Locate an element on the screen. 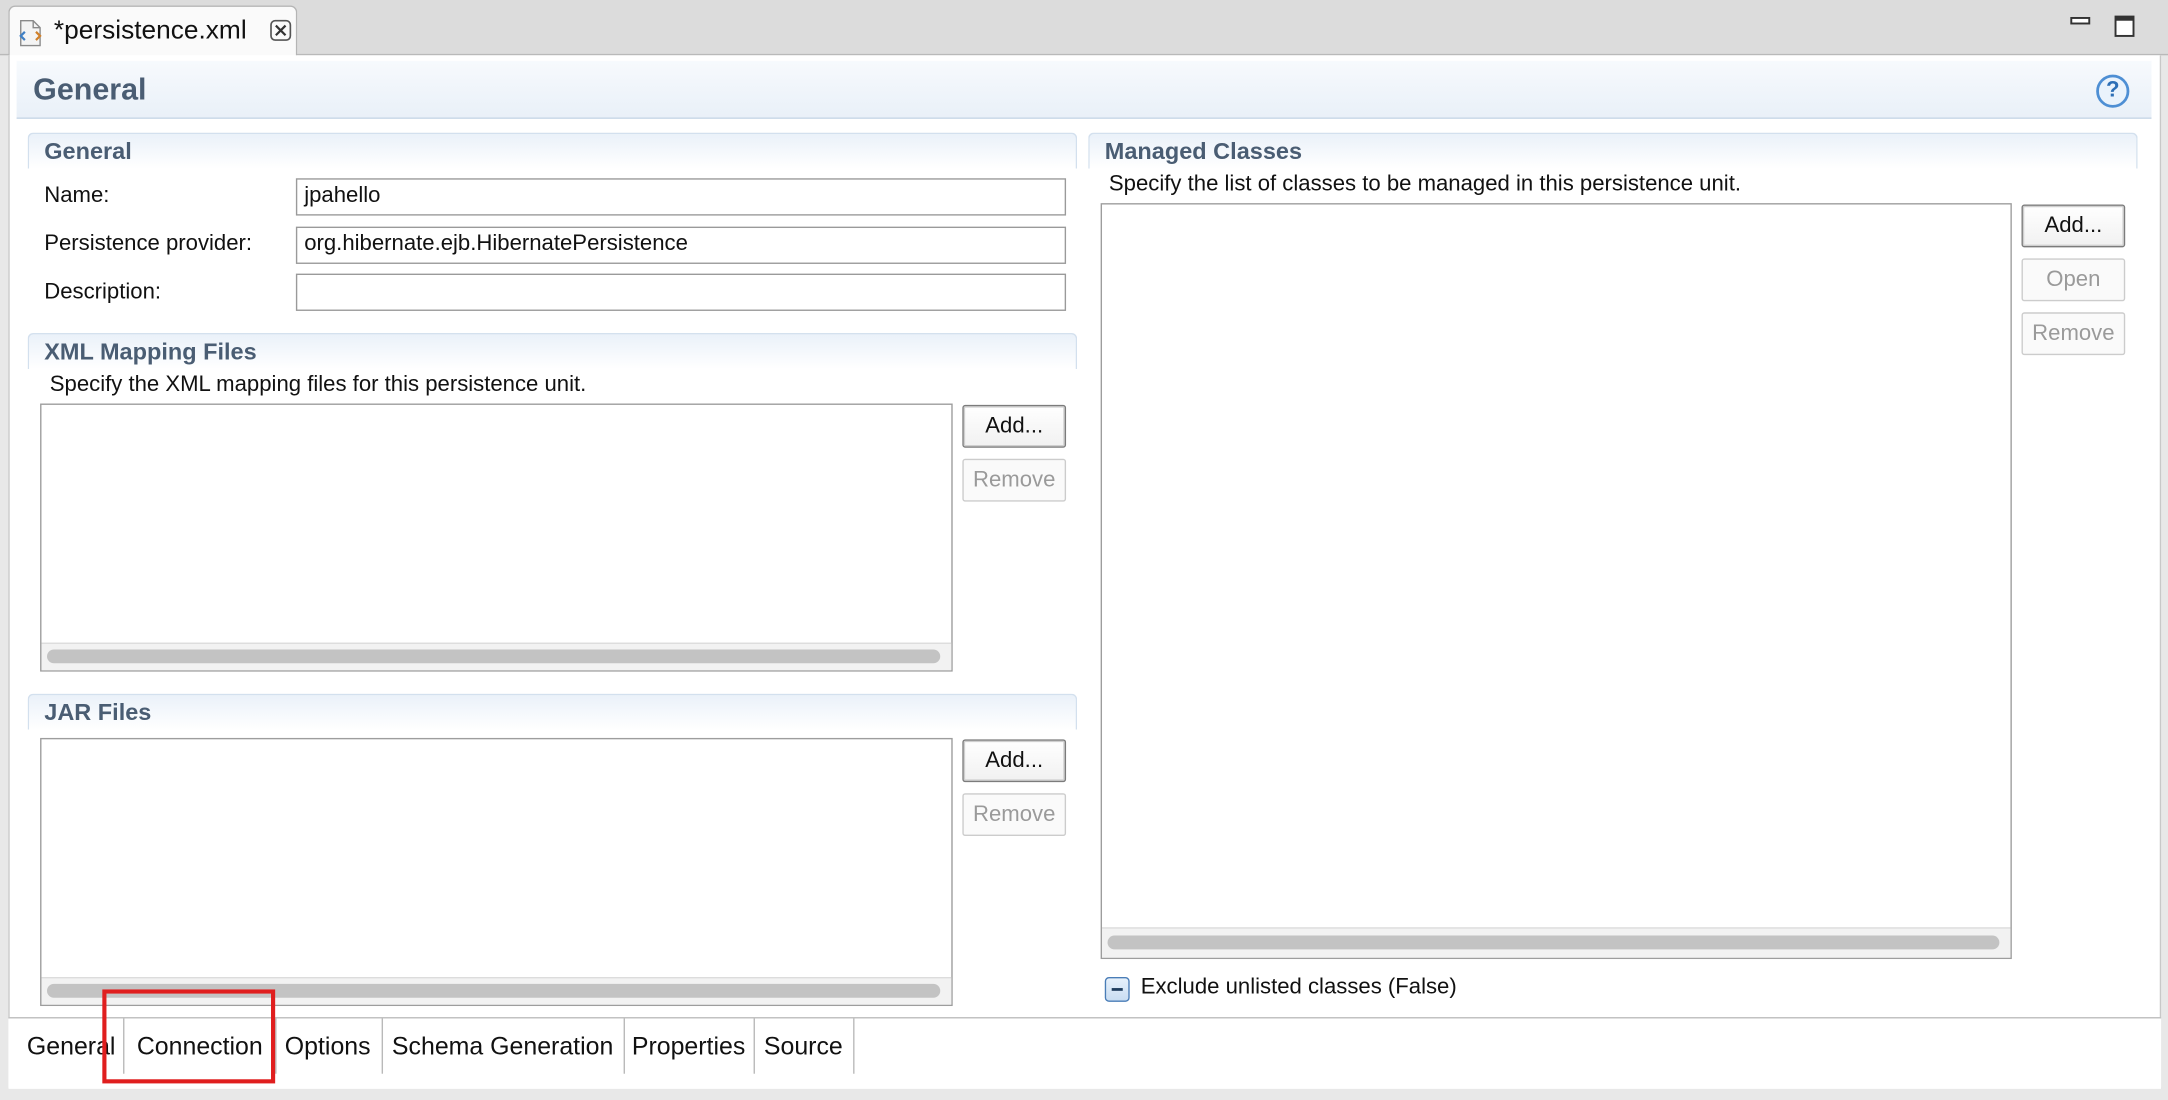  exclude-unlisted-label: Exclude unlisted classes (False) is located at coordinates (1299, 988).